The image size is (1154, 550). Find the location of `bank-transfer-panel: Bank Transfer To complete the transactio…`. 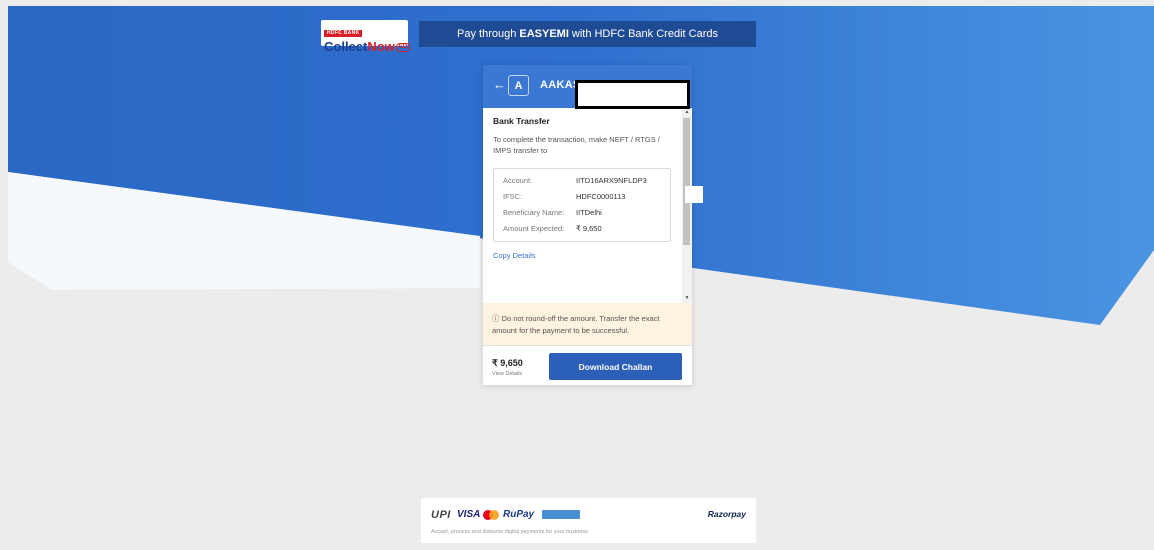

bank-transfer-panel: Bank Transfer To complete the transactio… is located at coordinates (582, 205).